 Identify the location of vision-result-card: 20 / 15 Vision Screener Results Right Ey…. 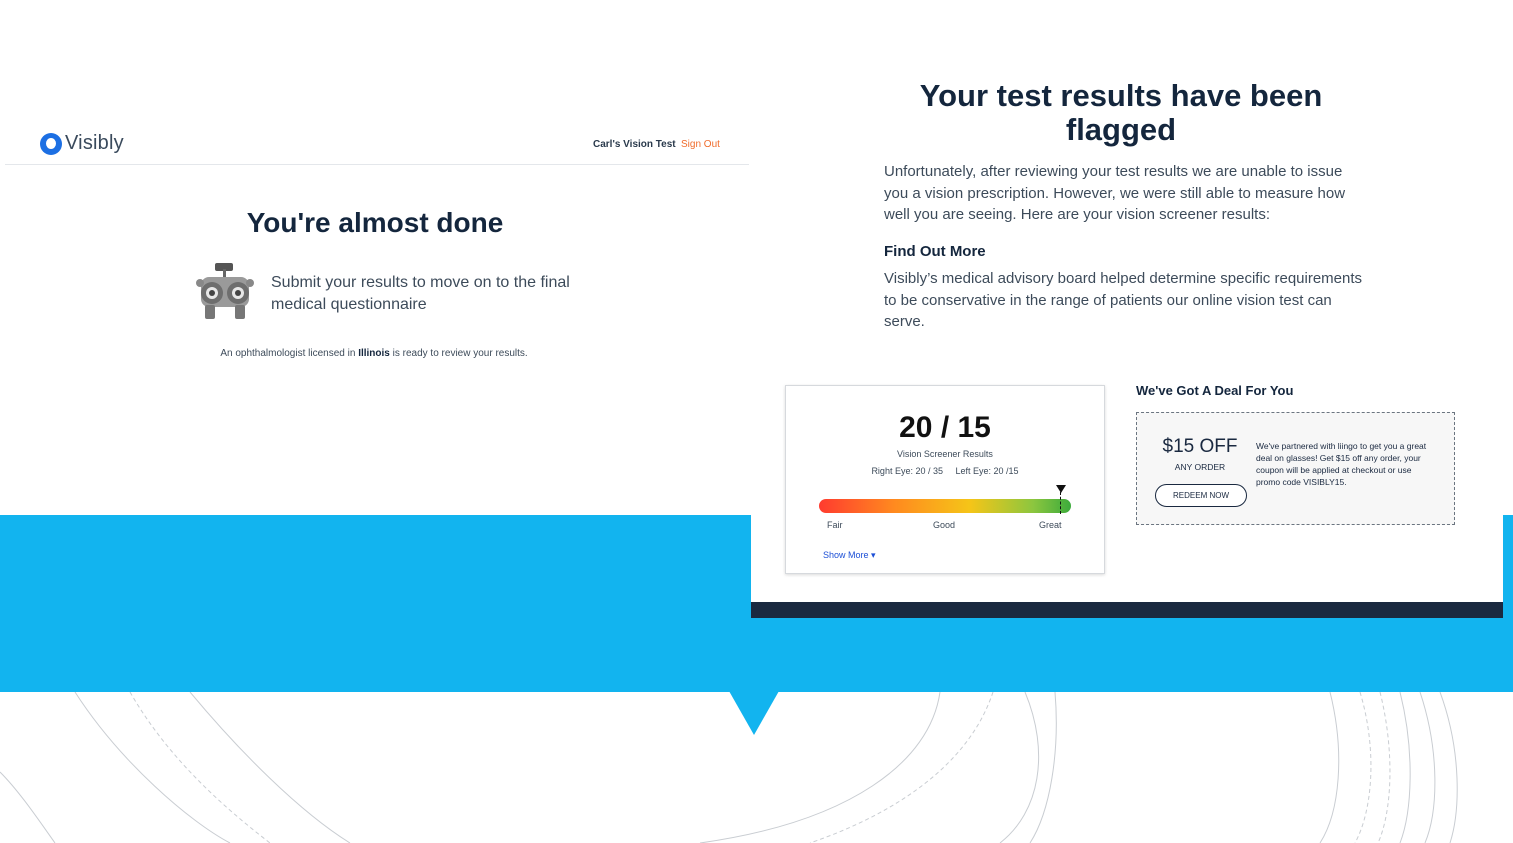
(945, 479).